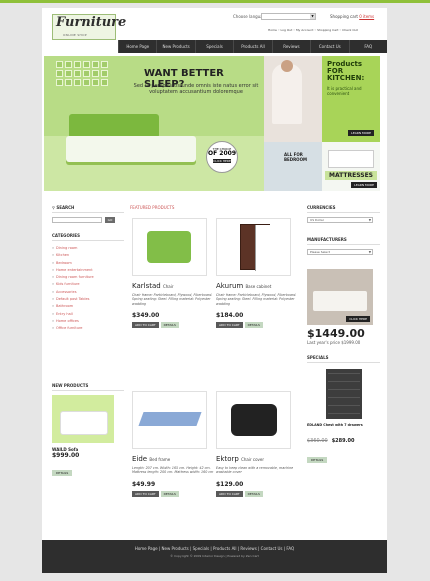 The image size is (430, 581). I want to click on product-type: Base cabinet, so click(258, 286).